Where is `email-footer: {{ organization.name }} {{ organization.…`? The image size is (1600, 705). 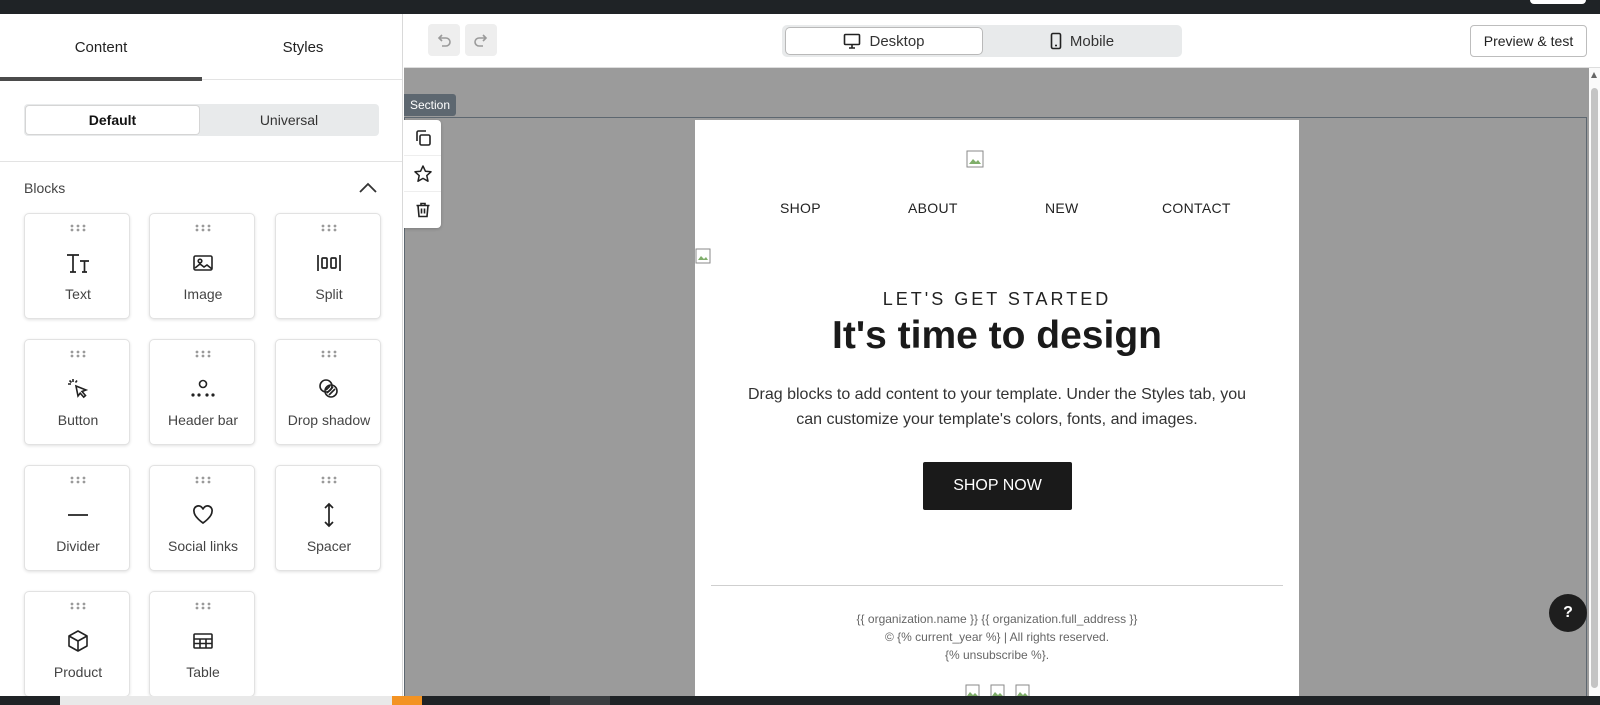
email-footer: {{ organization.name }} {{ organization.… is located at coordinates (997, 637).